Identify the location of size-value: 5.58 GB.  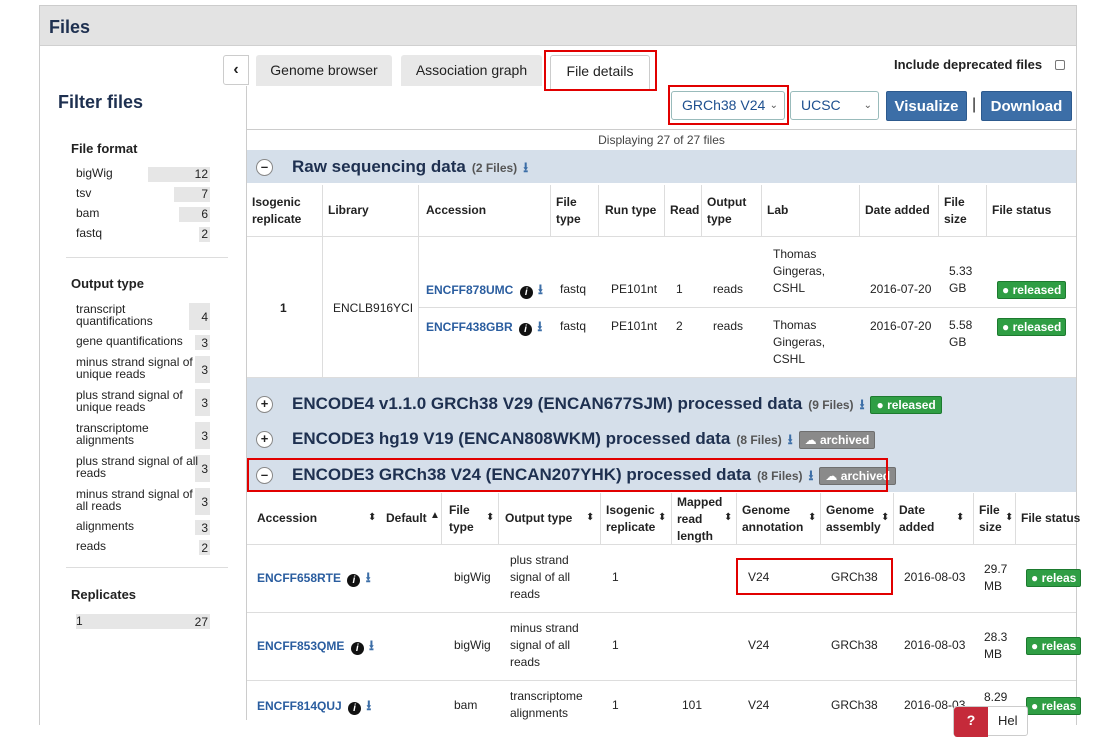
(961, 333).